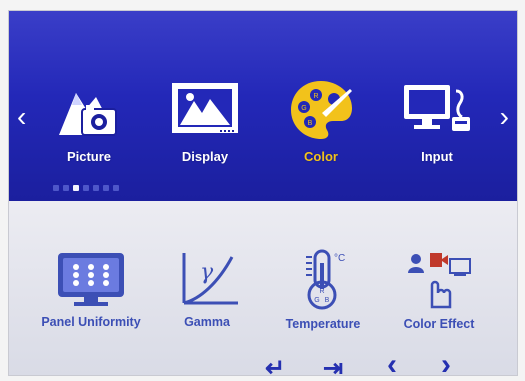 The width and height of the screenshot is (525, 381). I want to click on prev-arrow-icon: ‹, so click(392, 363).